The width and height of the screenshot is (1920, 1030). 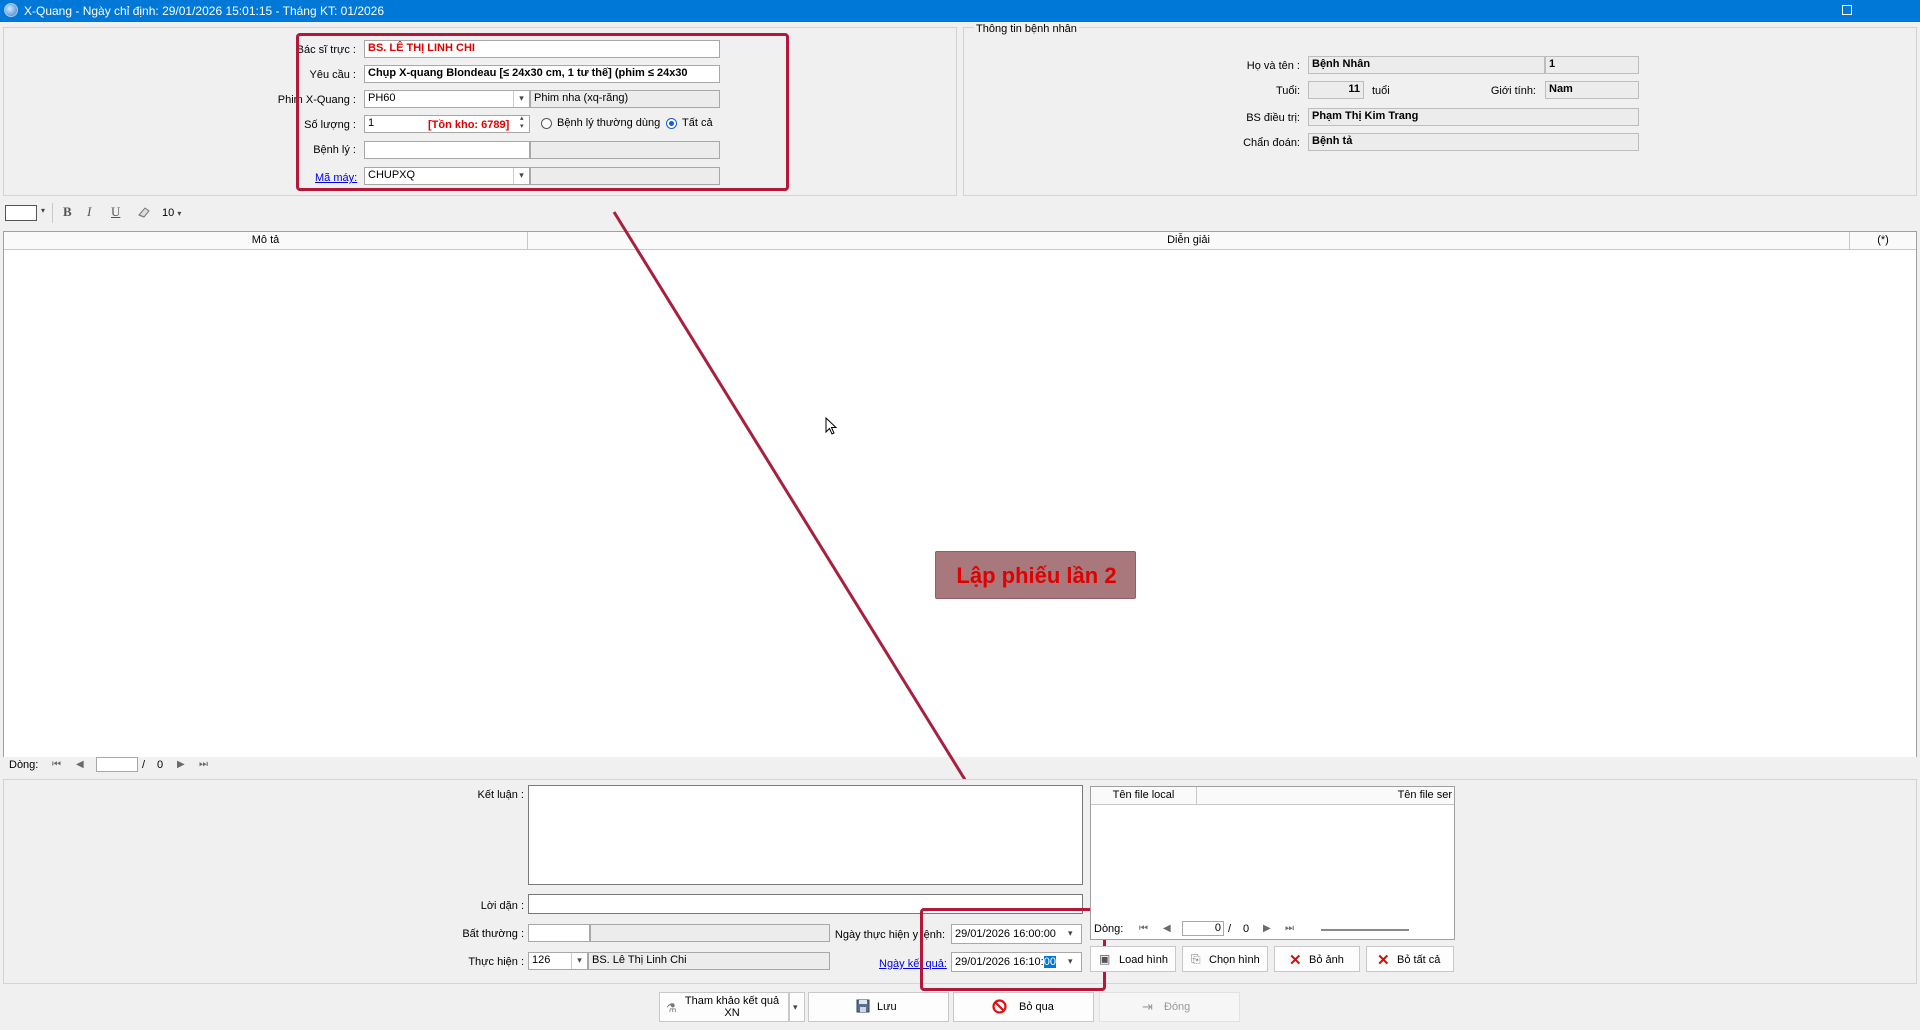 What do you see at coordinates (1325, 795) in the screenshot?
I see `col-header-server-file: Tên file ser` at bounding box center [1325, 795].